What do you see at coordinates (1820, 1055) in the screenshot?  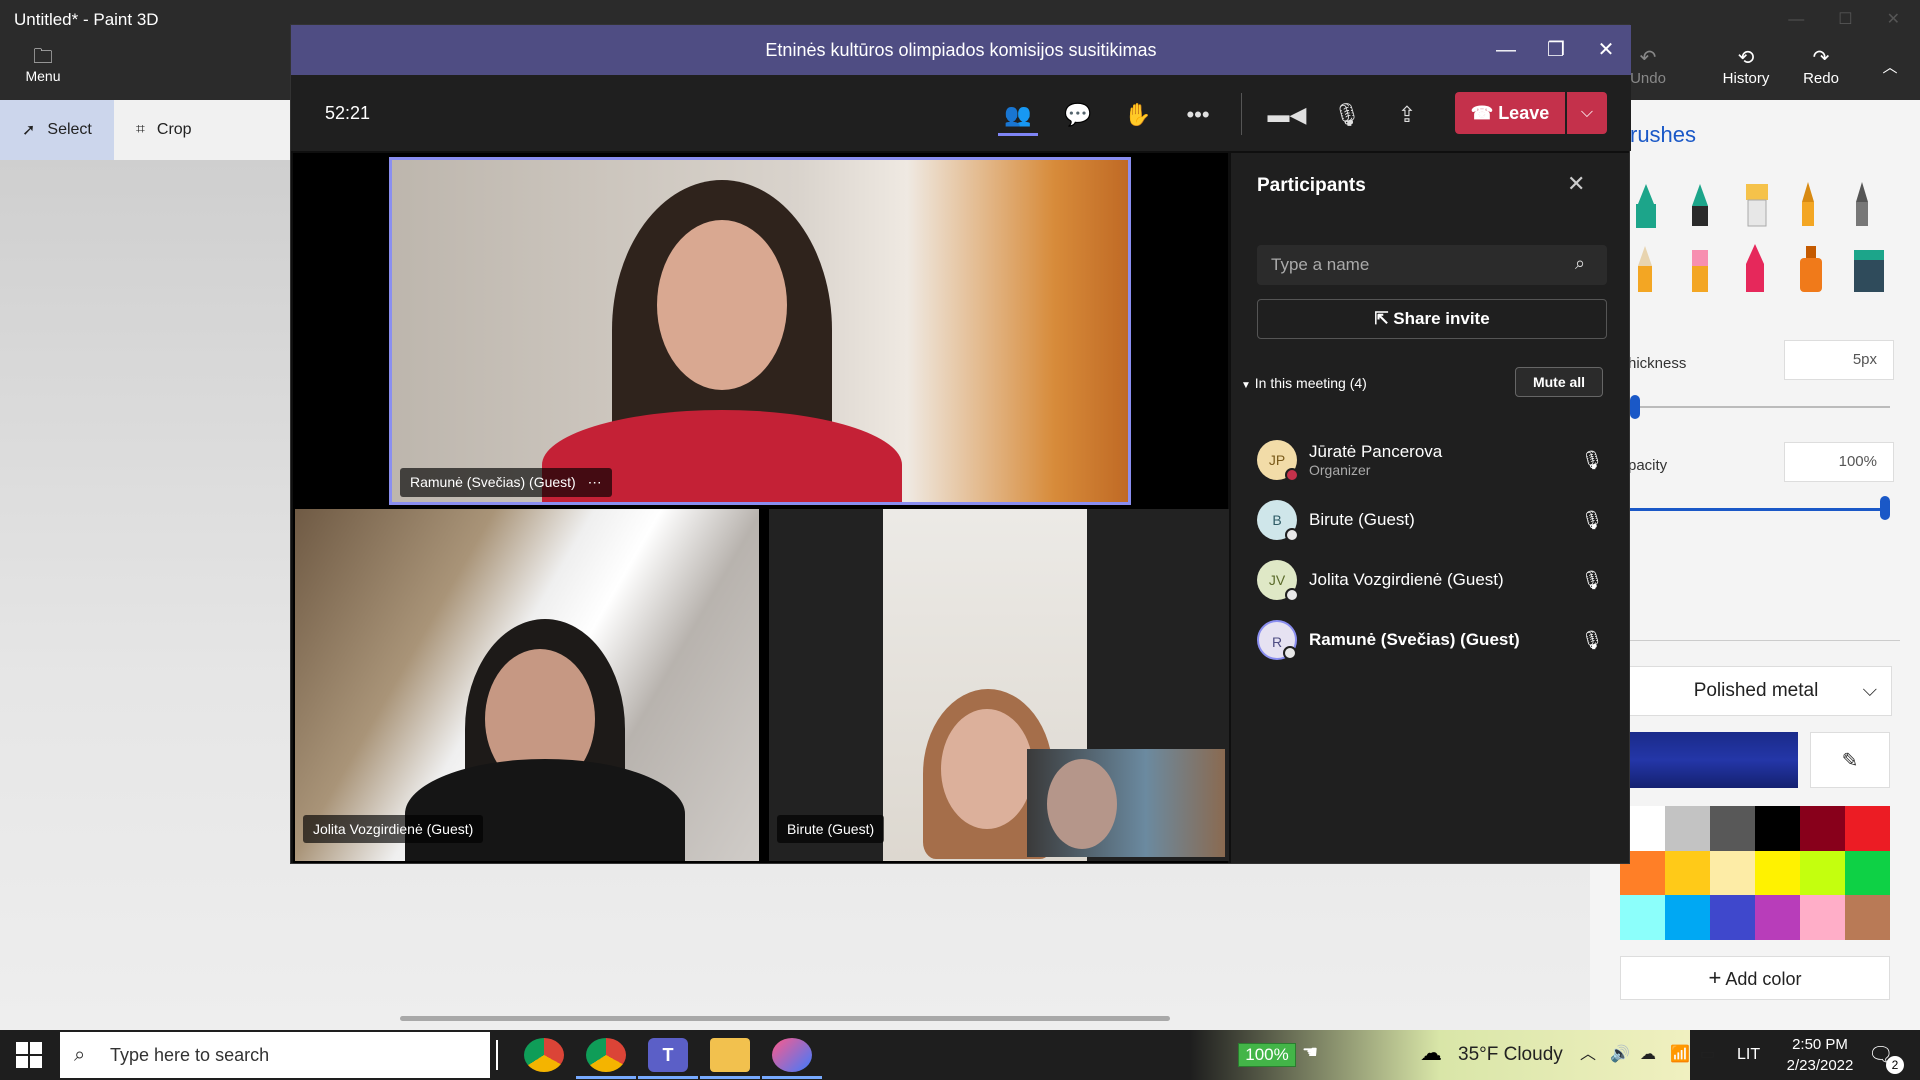 I see `taskbar-clock: 2:50 PM 2/23/2022` at bounding box center [1820, 1055].